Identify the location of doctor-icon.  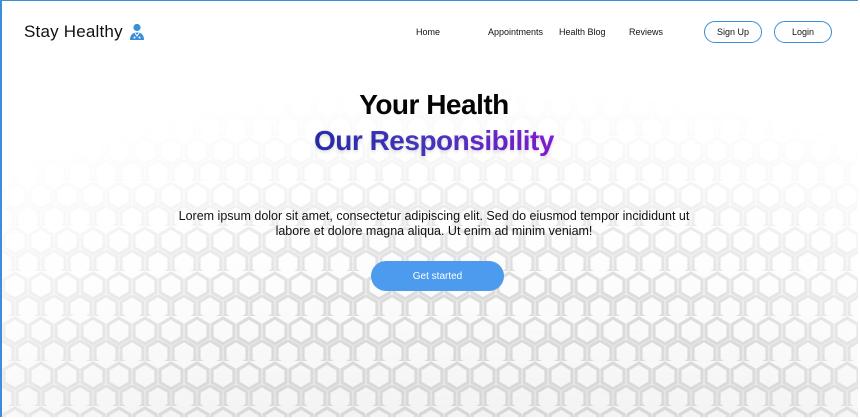
(136, 31).